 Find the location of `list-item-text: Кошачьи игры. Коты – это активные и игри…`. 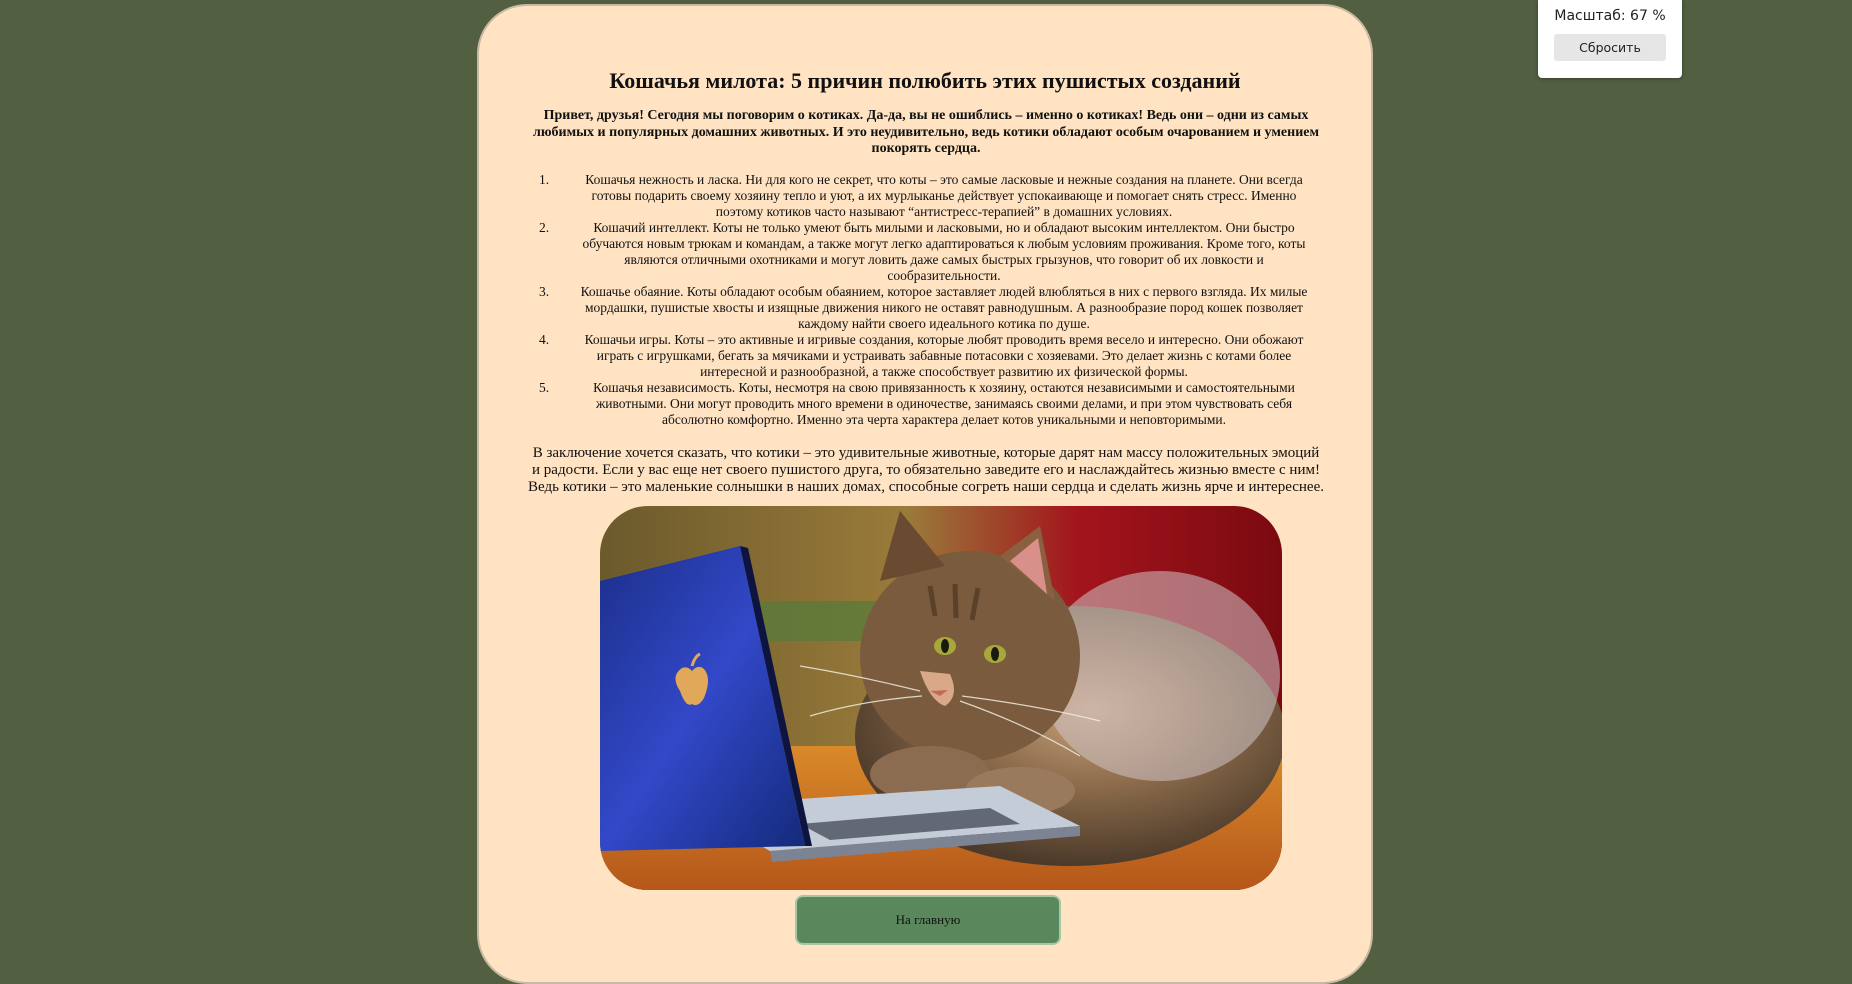

list-item-text: Кошачьи игры. Коты – это активные и игри… is located at coordinates (944, 355).